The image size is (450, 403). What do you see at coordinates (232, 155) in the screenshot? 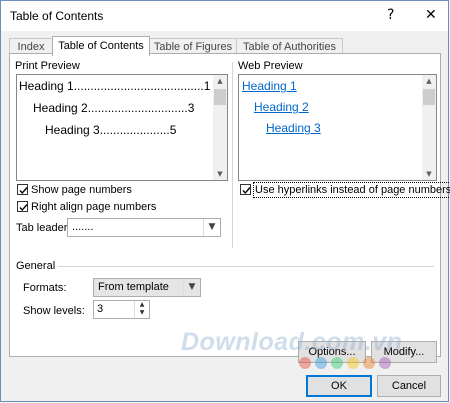
I see `preview-divider` at bounding box center [232, 155].